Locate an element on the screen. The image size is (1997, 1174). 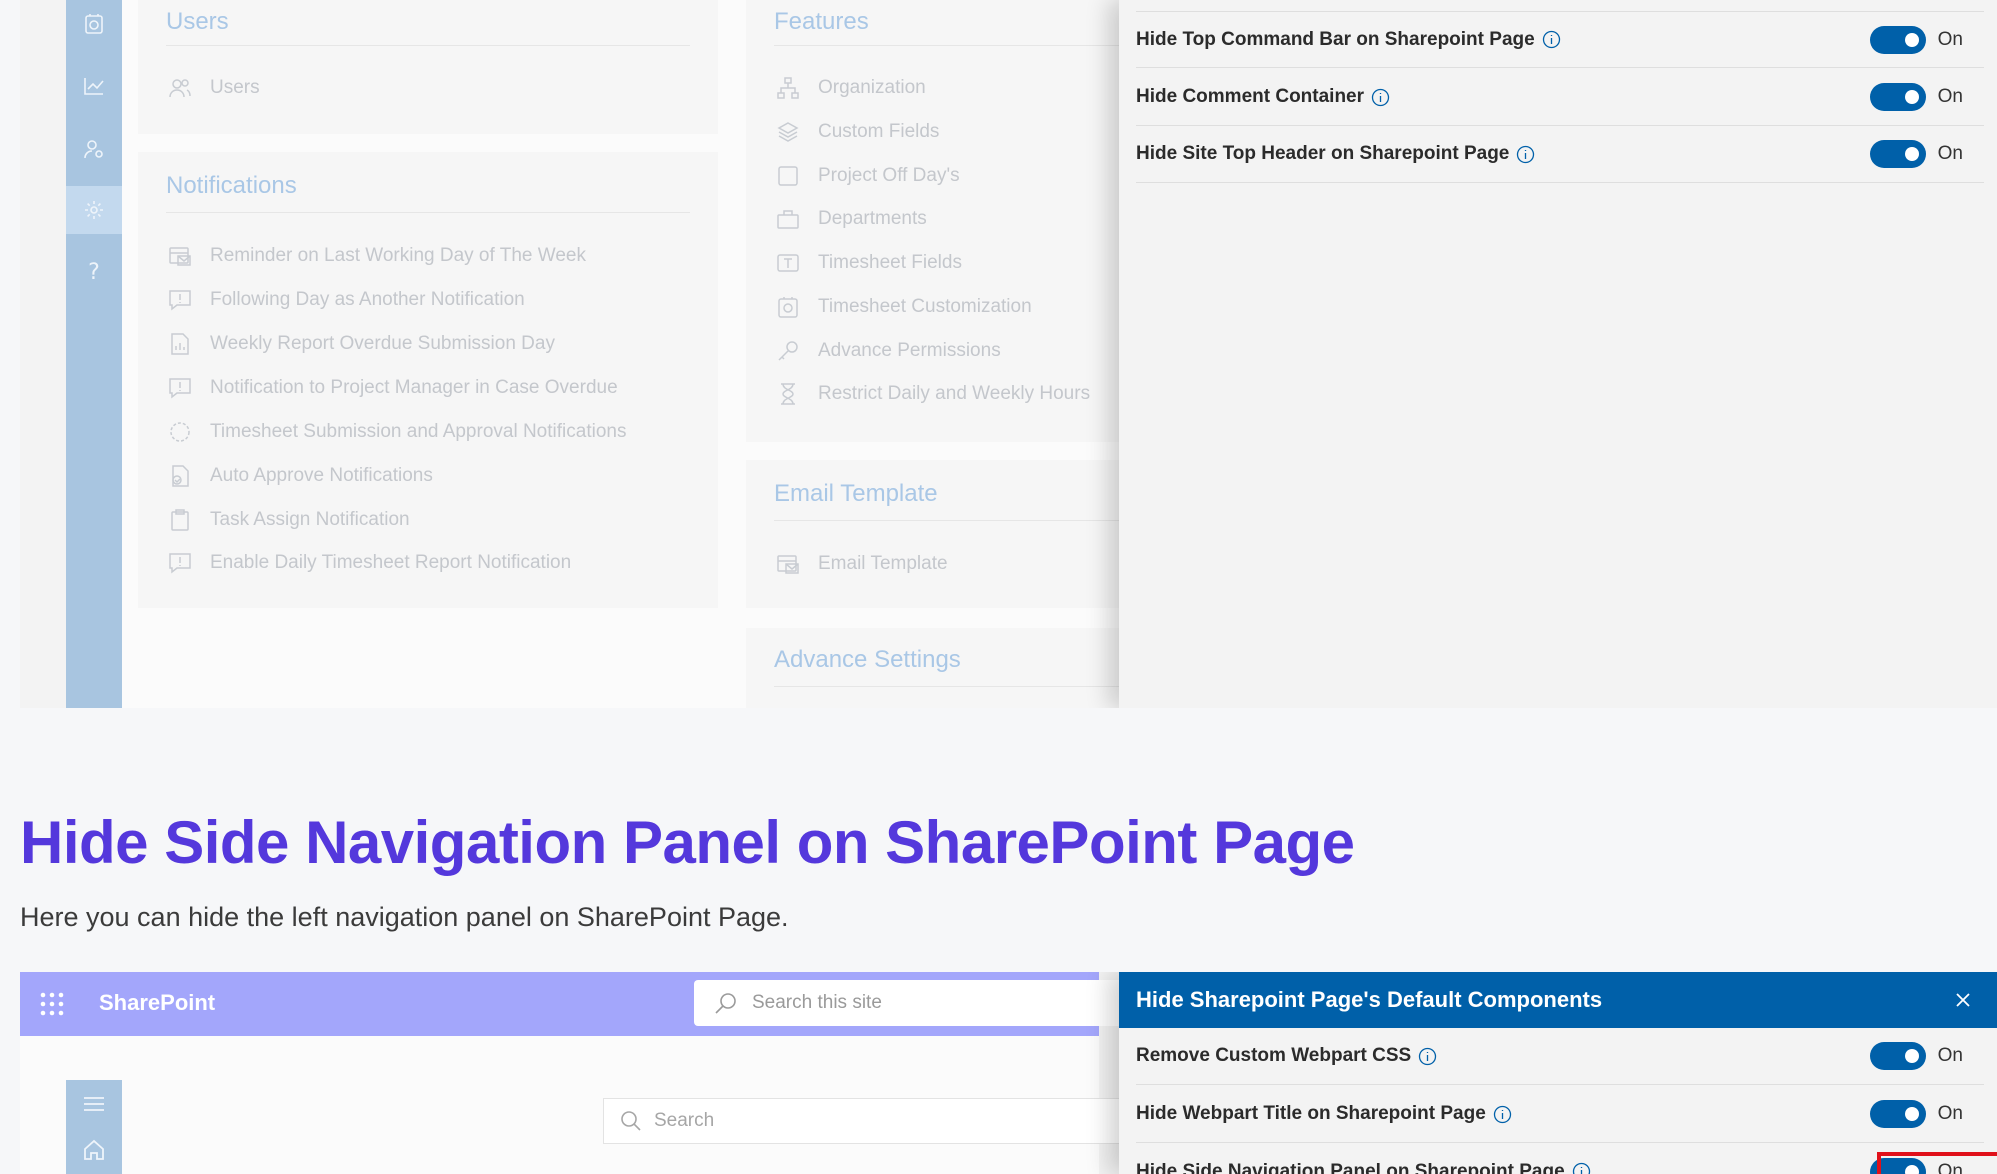
menu-icon is located at coordinates (94, 1104).